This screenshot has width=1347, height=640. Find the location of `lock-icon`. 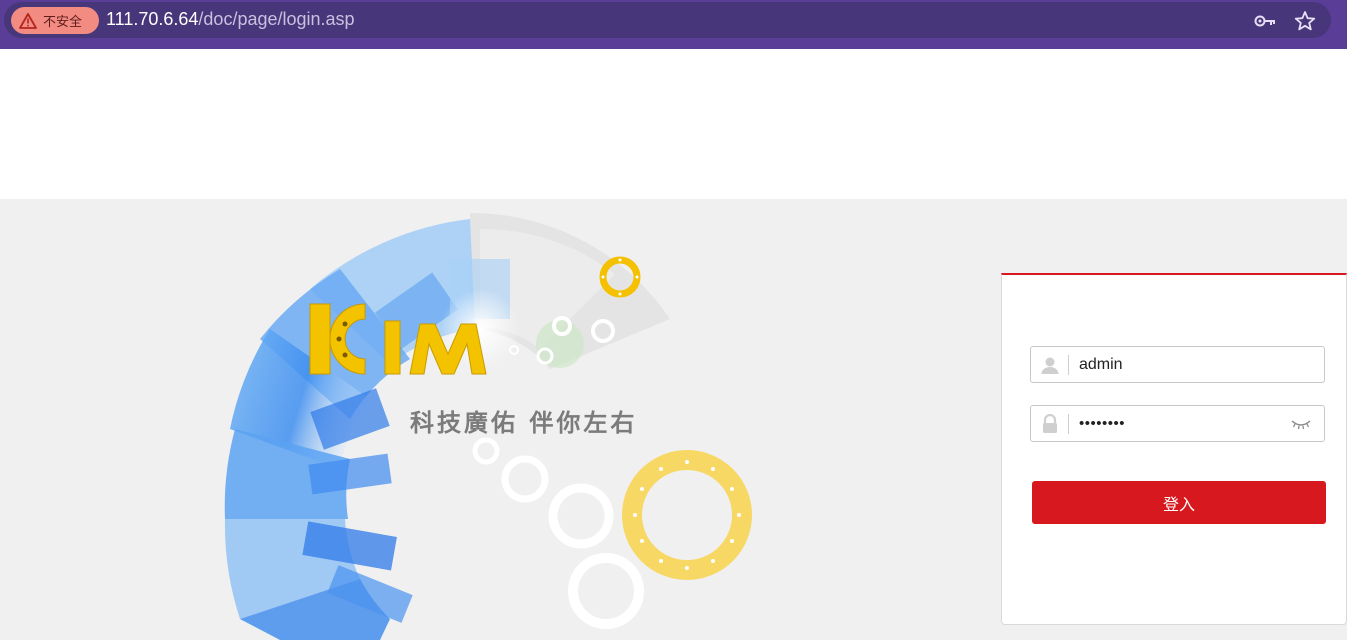

lock-icon is located at coordinates (1050, 423).